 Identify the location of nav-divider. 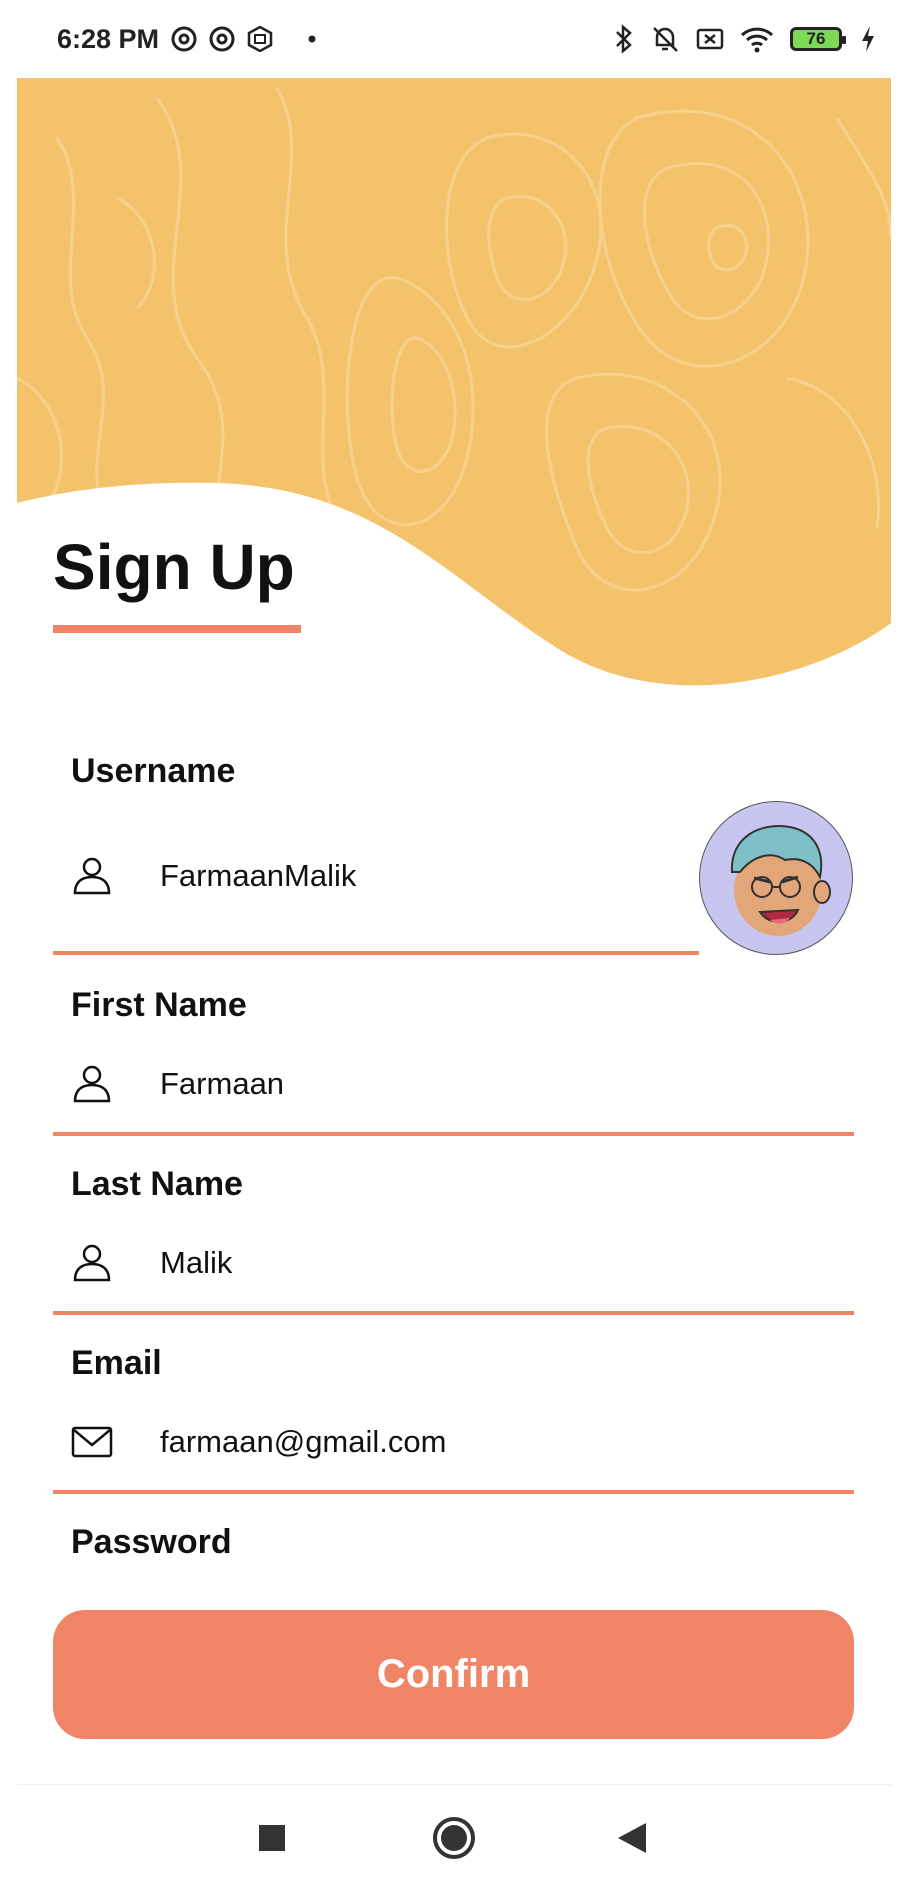
(454, 1784).